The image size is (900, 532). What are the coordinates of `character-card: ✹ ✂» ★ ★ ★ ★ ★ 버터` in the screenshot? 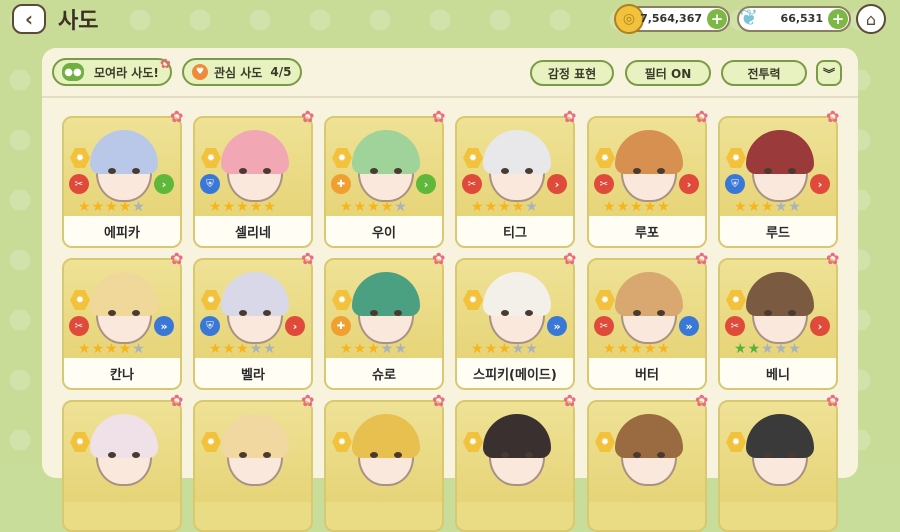 It's located at (647, 324).